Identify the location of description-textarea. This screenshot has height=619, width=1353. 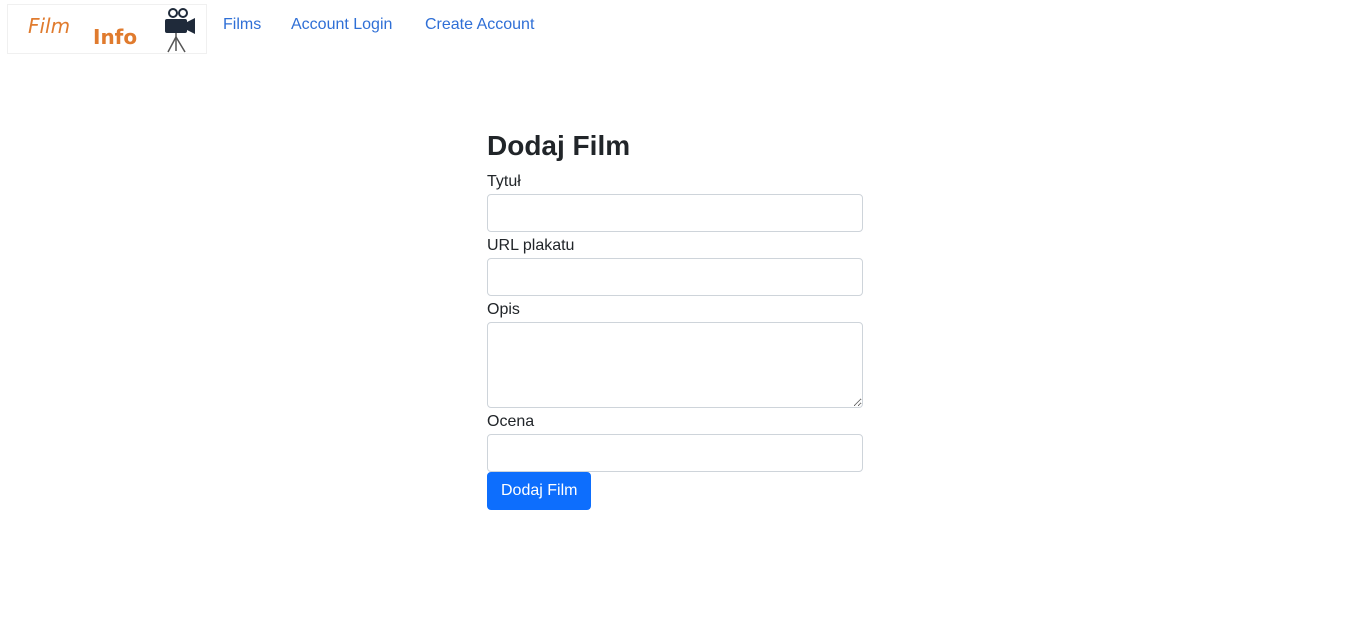
(675, 365).